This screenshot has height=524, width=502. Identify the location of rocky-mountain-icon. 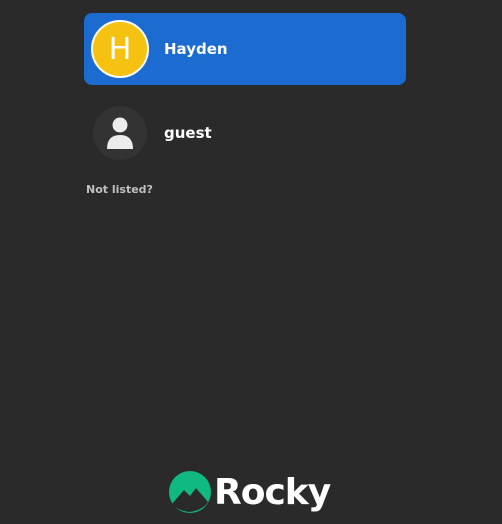
(190, 492).